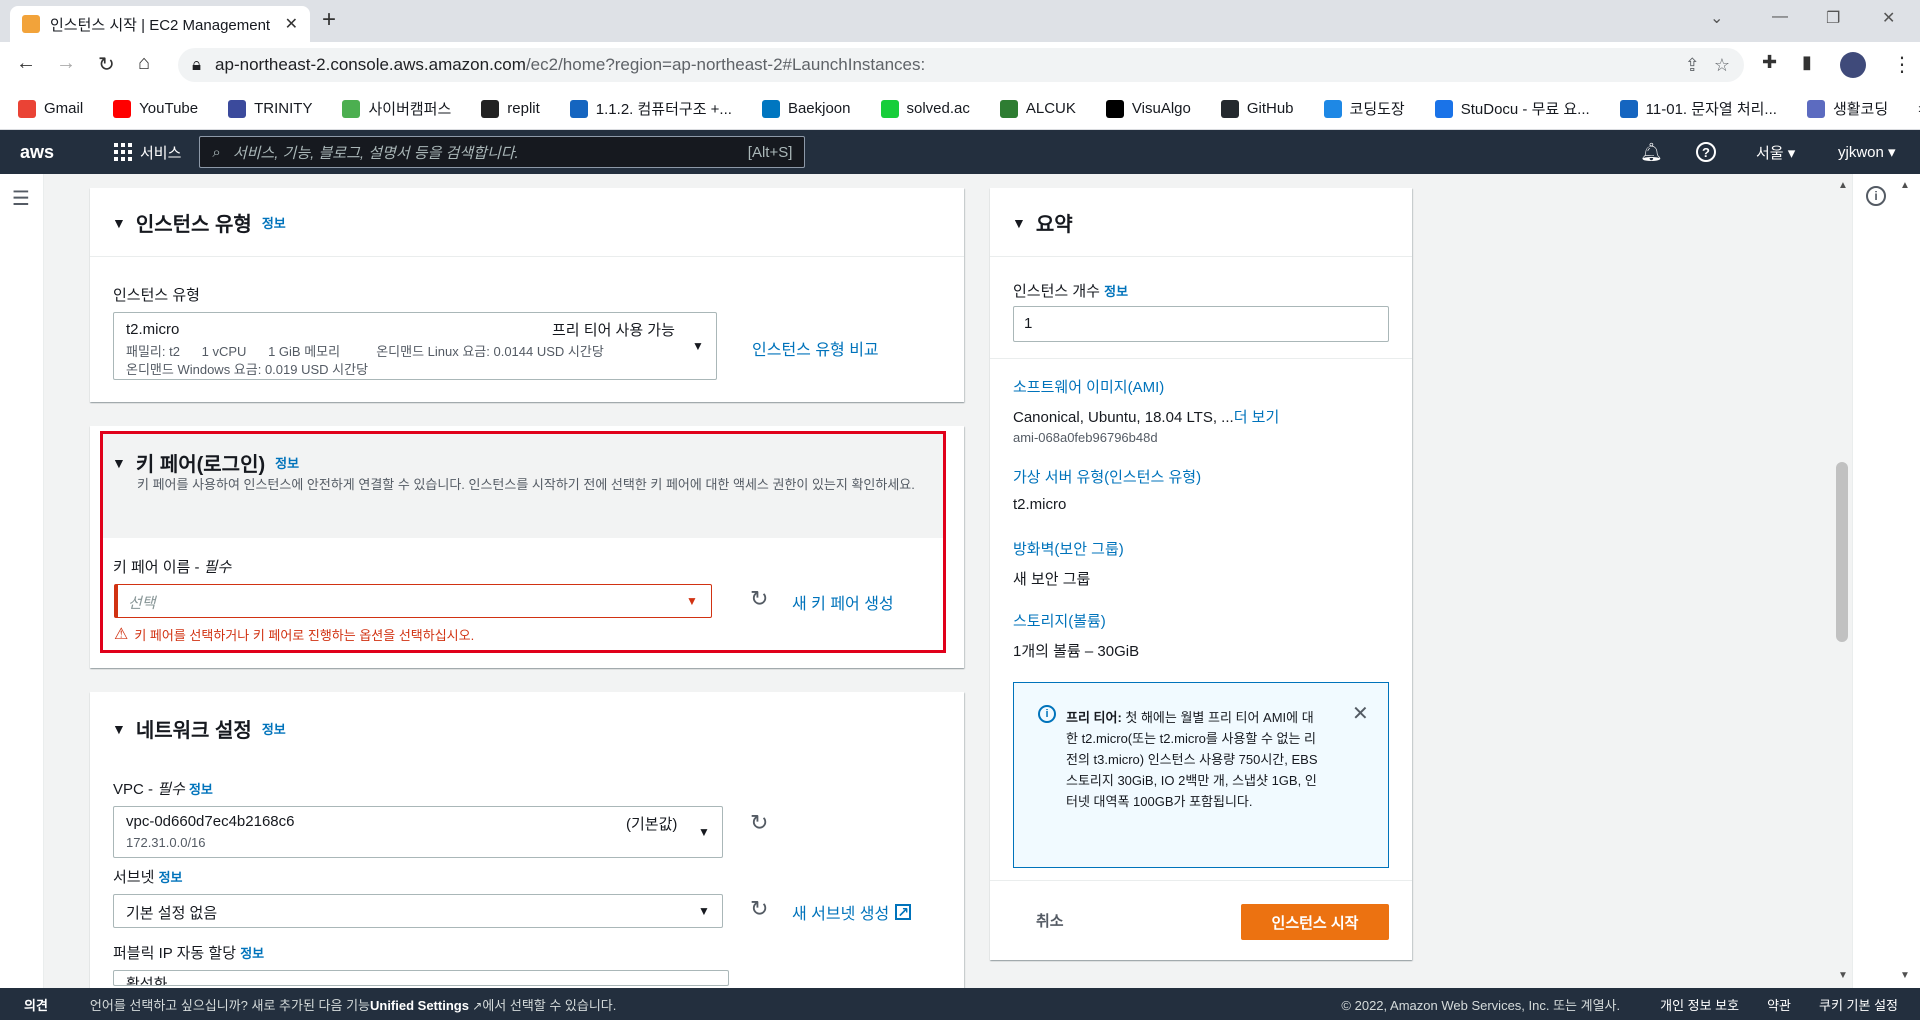 This screenshot has width=1920, height=1020. I want to click on ami-value: Canonical, Ubuntu, 18.04 LTS, ...더 보기, so click(1146, 416).